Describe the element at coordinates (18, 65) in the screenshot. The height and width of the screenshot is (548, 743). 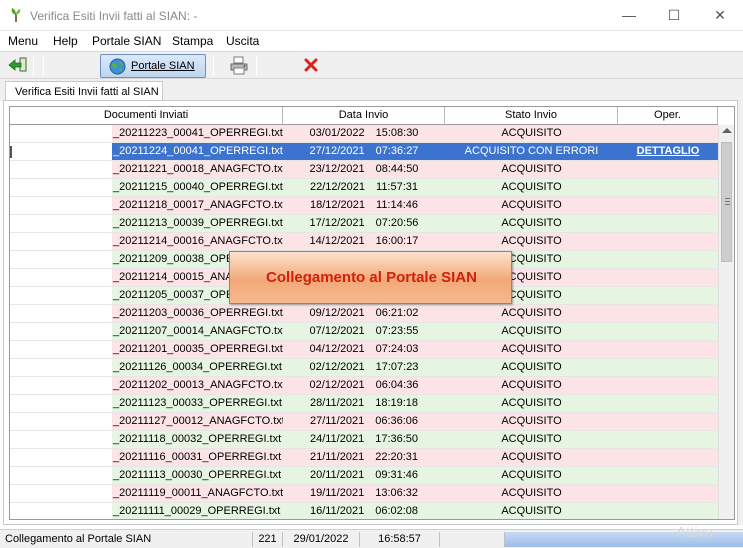
I see `exit-icon` at that location.